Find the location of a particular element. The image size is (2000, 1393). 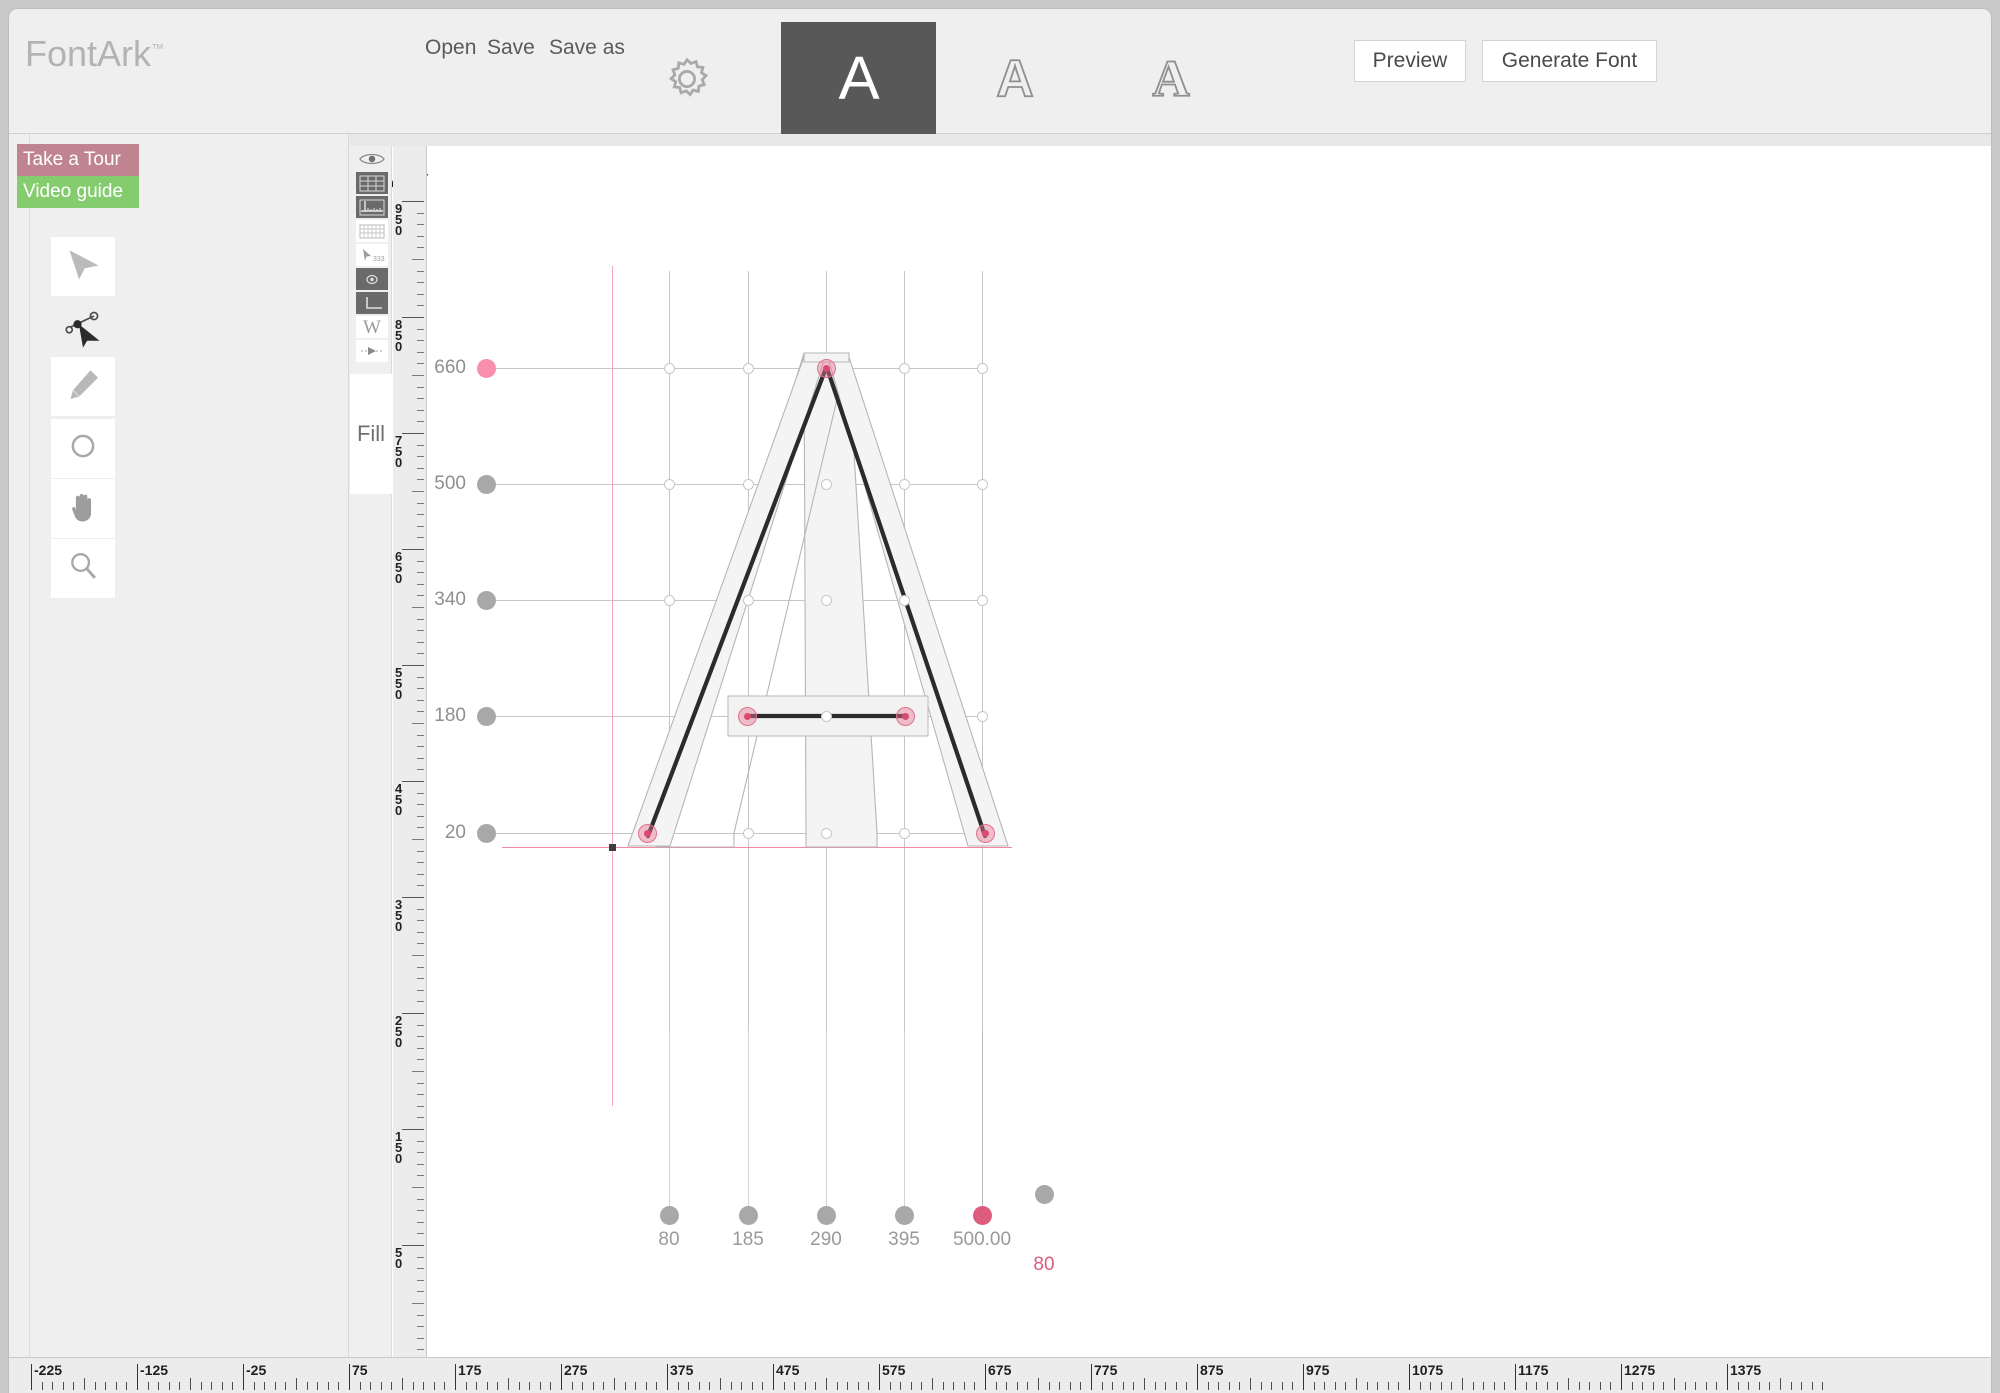

skeleton-node-left-foot is located at coordinates (647, 833).